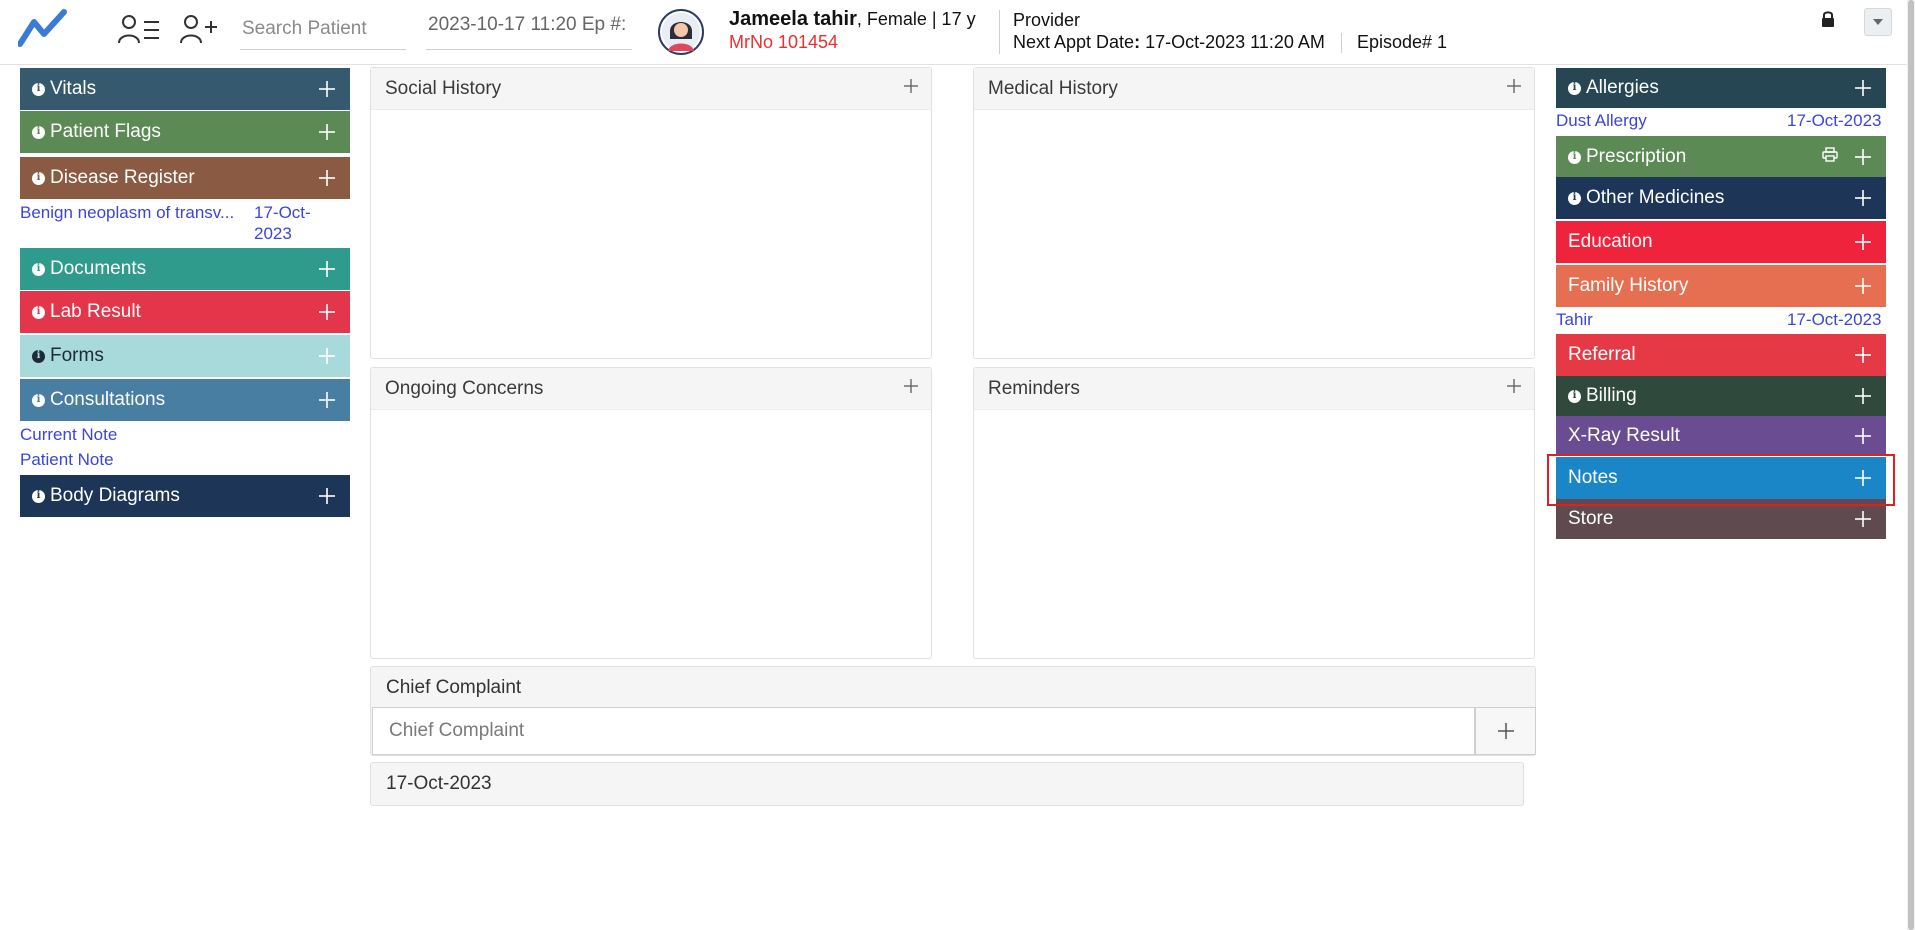 This screenshot has width=1915, height=930. Describe the element at coordinates (1047, 20) in the screenshot. I see `provider-label: Provider` at that location.